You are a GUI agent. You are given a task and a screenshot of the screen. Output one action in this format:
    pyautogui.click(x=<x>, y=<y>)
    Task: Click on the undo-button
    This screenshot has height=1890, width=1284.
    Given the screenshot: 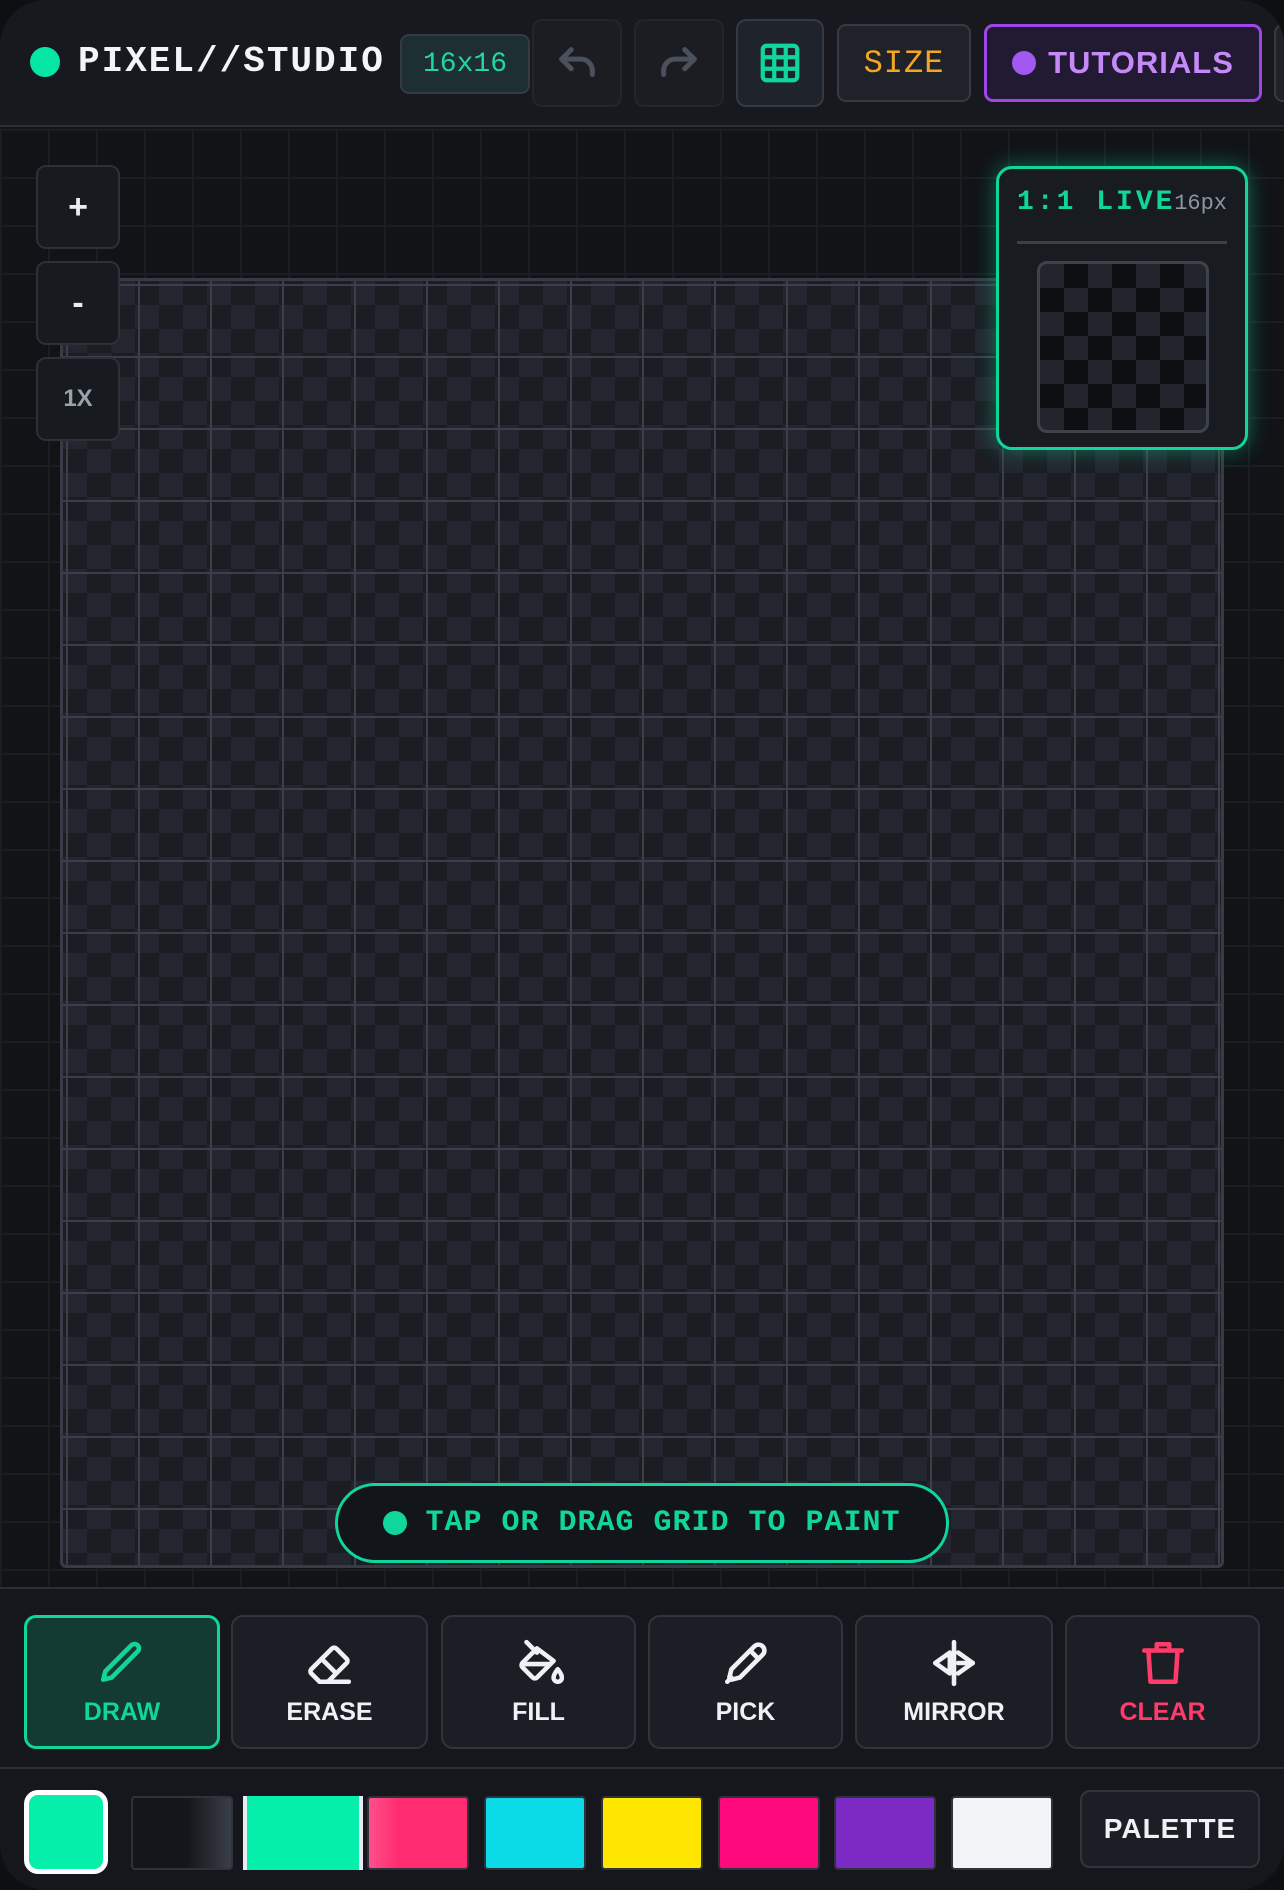 What is the action you would take?
    pyautogui.click(x=577, y=63)
    